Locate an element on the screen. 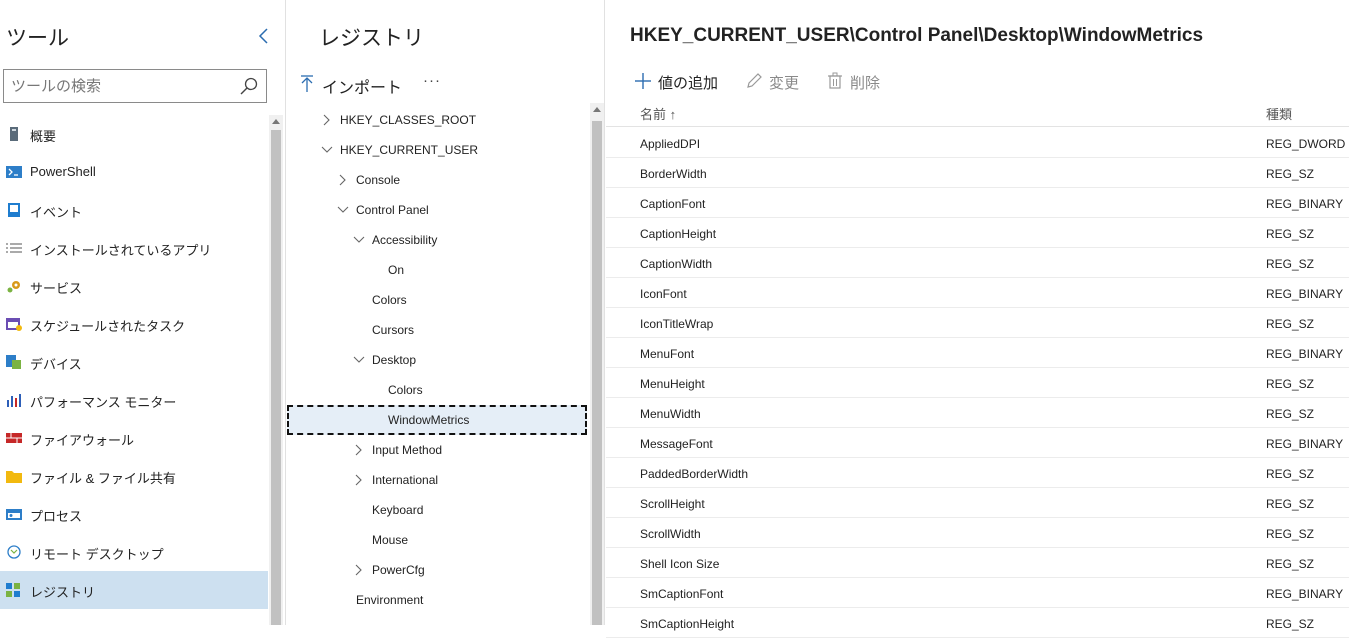 Image resolution: width=1349 pixels, height=638 pixels. tool-item: イベント is located at coordinates (134, 210).